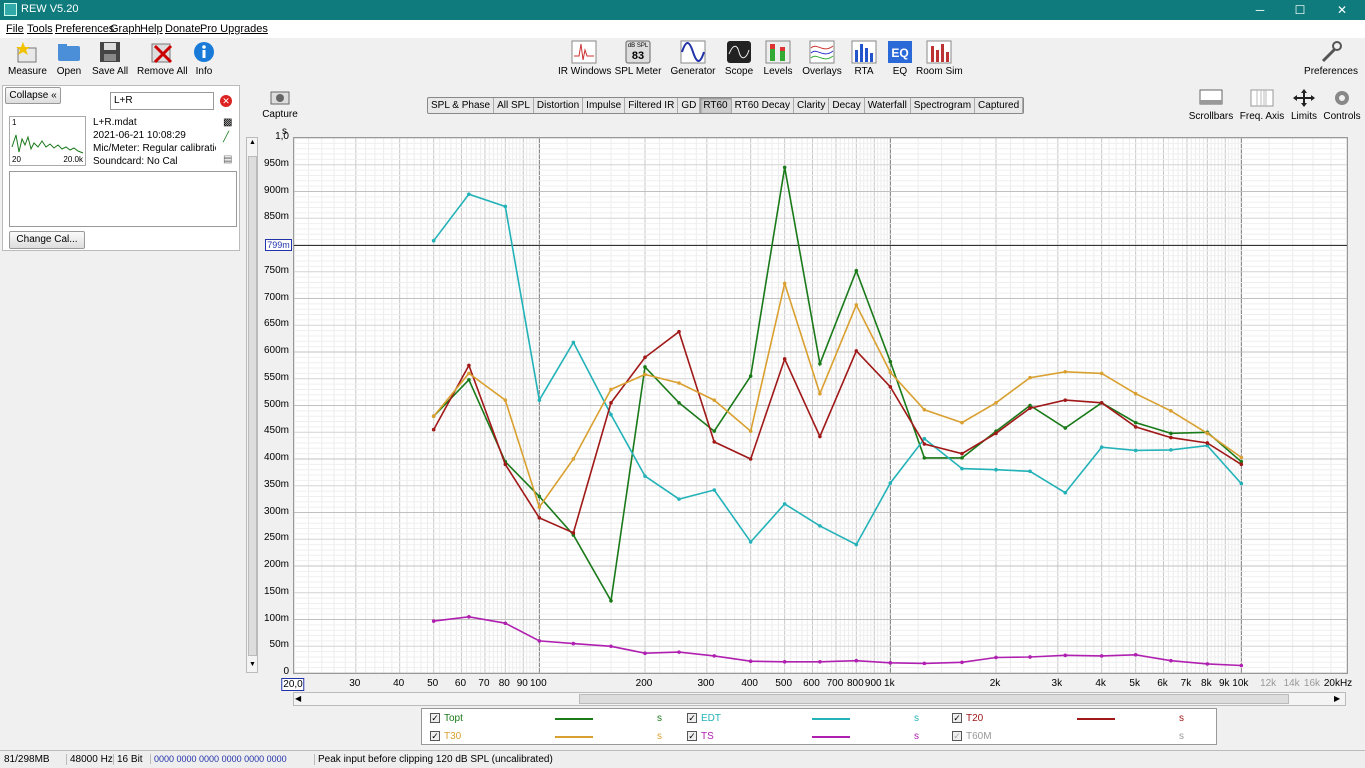 The height and width of the screenshot is (768, 1365). I want to click on menu-preferences: Preferences, so click(84, 29).